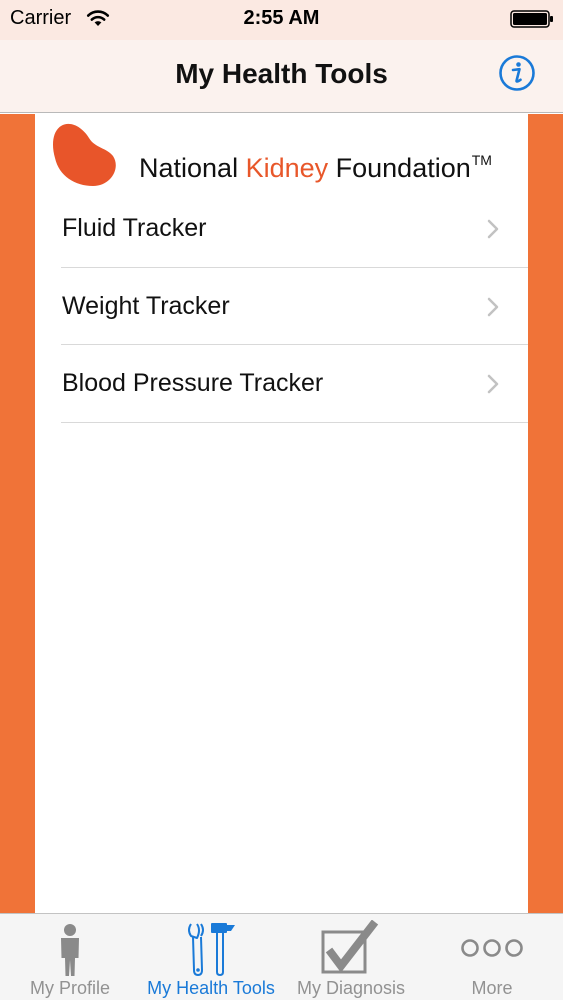 The height and width of the screenshot is (1000, 563). Describe the element at coordinates (517, 73) in the screenshot. I see `info-icon` at that location.